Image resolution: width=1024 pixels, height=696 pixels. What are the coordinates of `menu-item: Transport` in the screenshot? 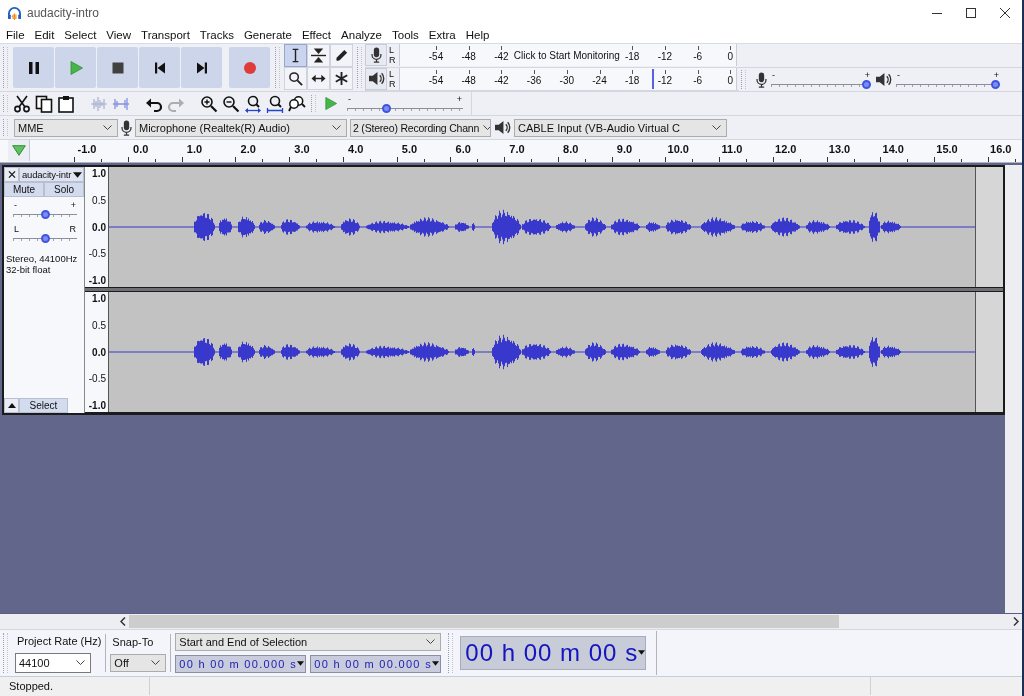 It's located at (165, 34).